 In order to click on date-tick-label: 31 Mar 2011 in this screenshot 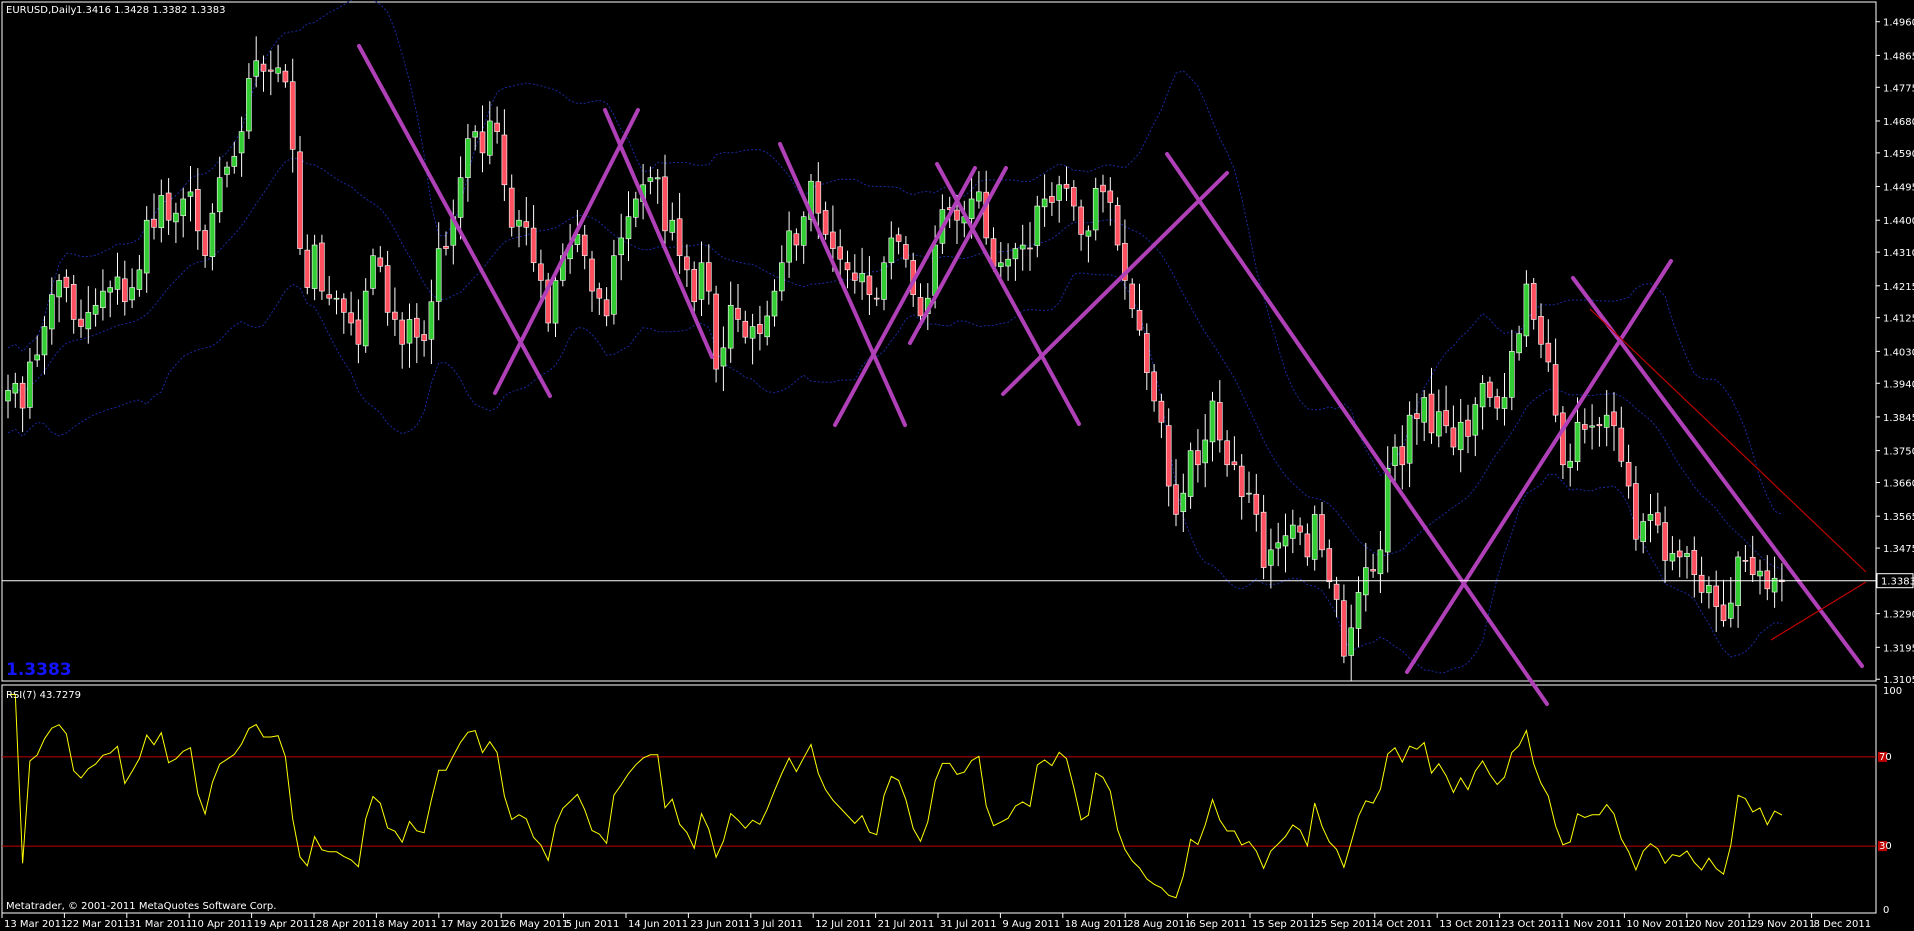, I will do `click(160, 924)`.